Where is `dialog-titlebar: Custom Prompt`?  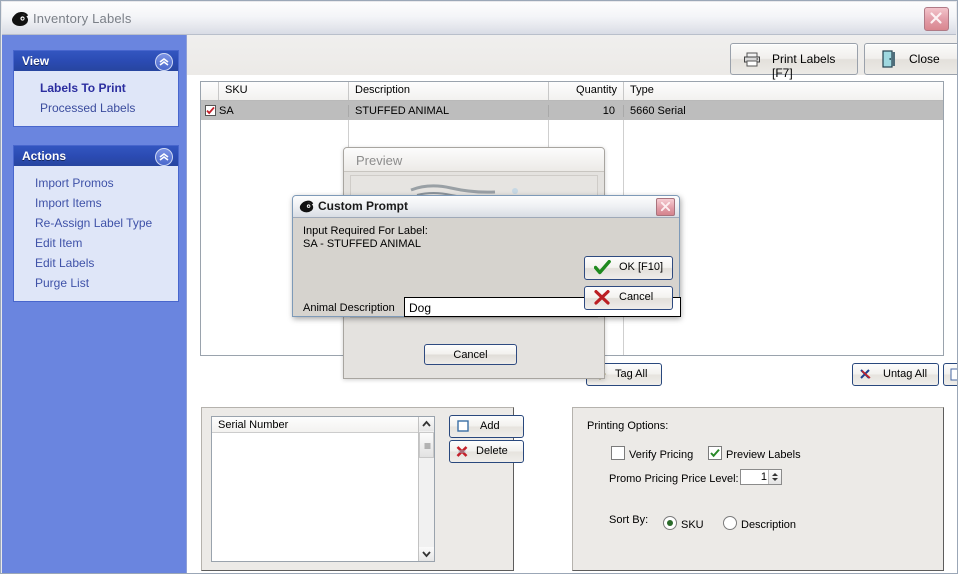 dialog-titlebar: Custom Prompt is located at coordinates (486, 207).